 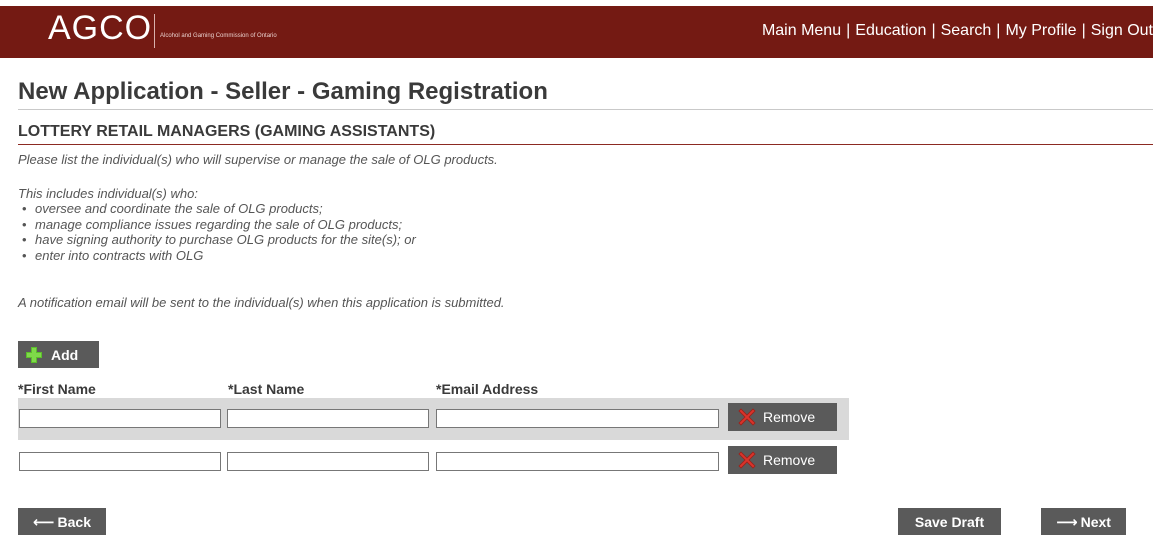 What do you see at coordinates (100, 28) in the screenshot?
I see `logo-text: AGCO` at bounding box center [100, 28].